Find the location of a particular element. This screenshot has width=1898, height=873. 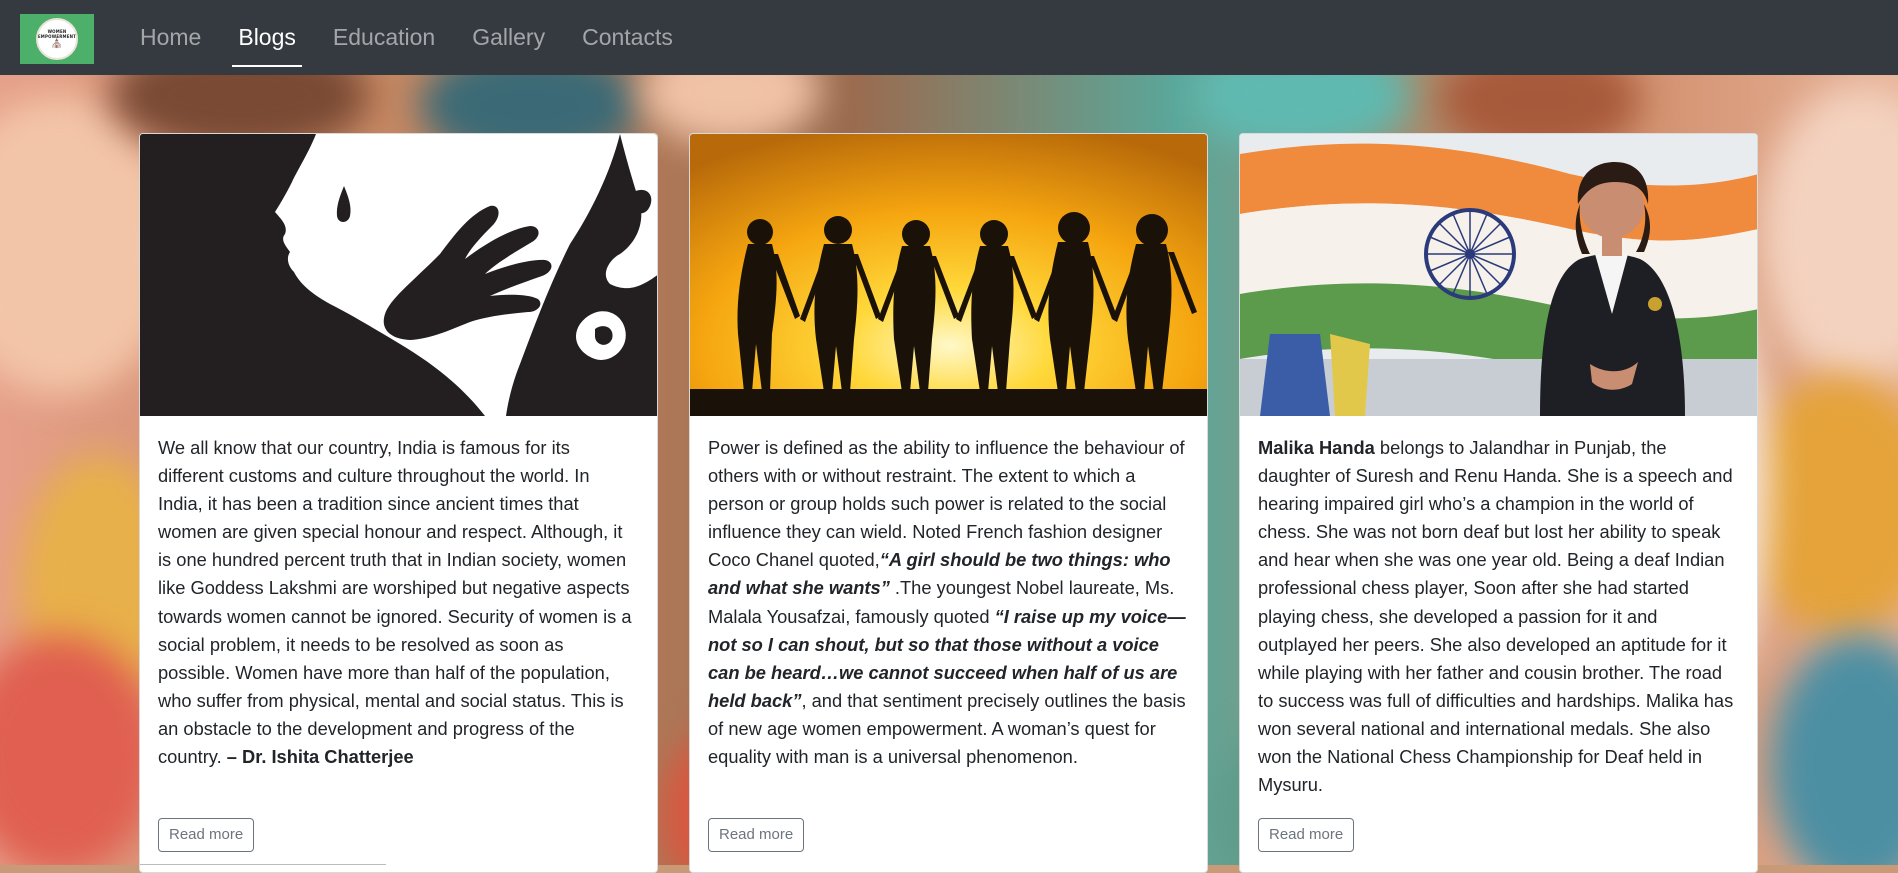

read-more-button-1: Read more is located at coordinates (206, 835).